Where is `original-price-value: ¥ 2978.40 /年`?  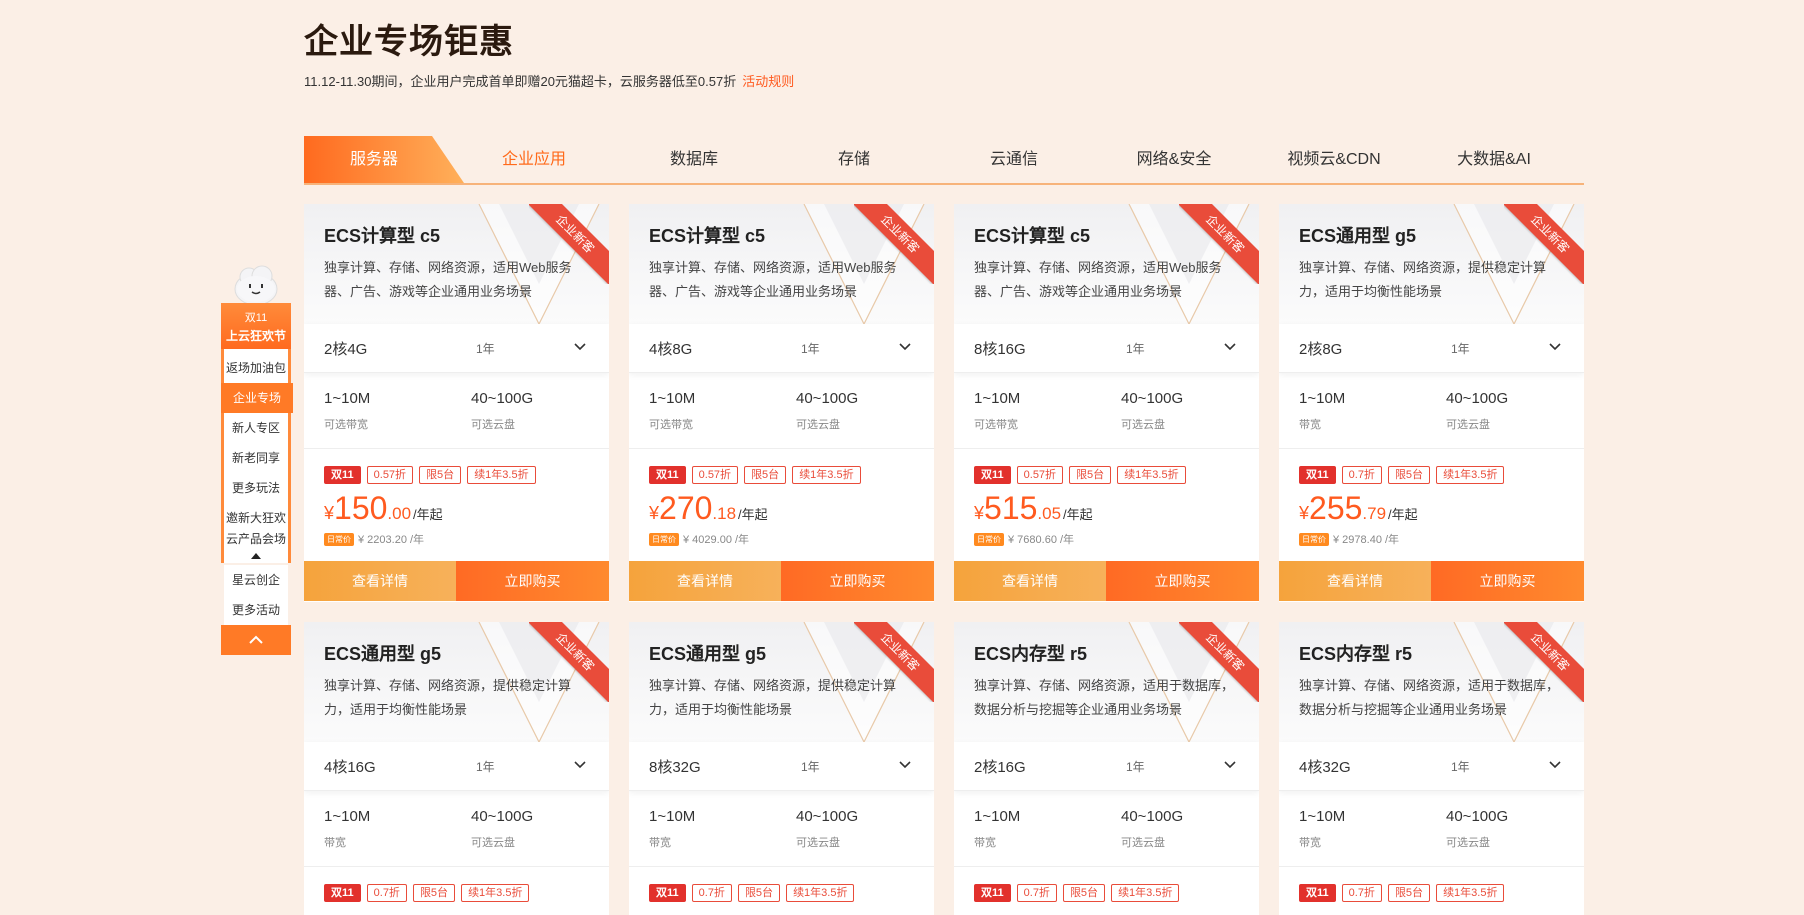 original-price-value: ¥ 2978.40 /年 is located at coordinates (1366, 540).